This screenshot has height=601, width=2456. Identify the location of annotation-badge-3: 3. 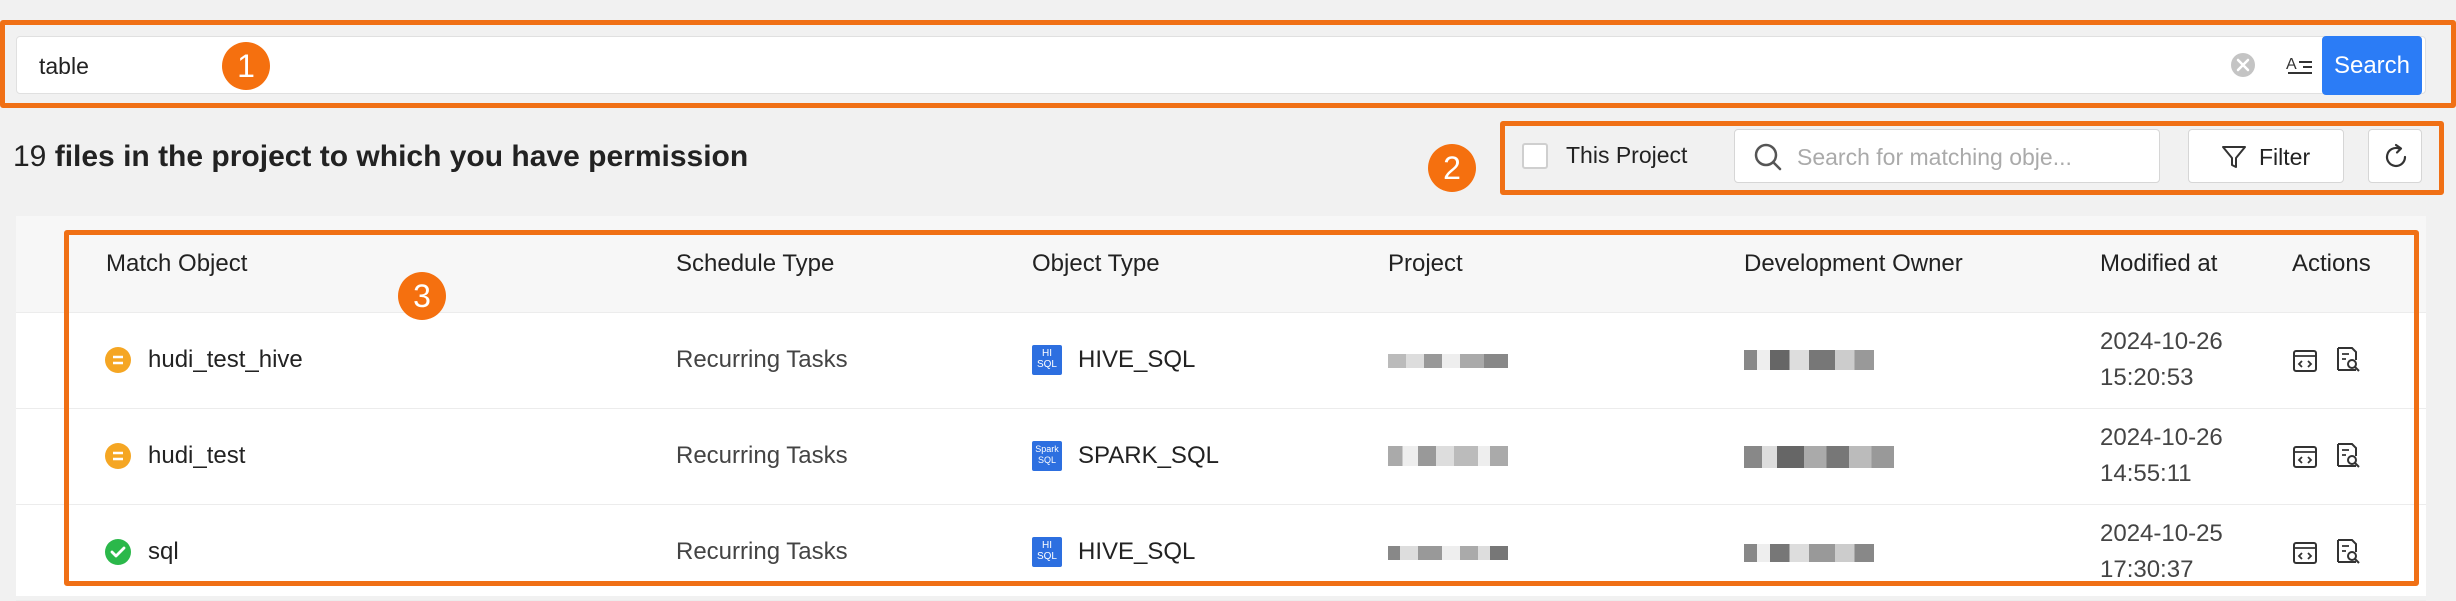
(422, 296).